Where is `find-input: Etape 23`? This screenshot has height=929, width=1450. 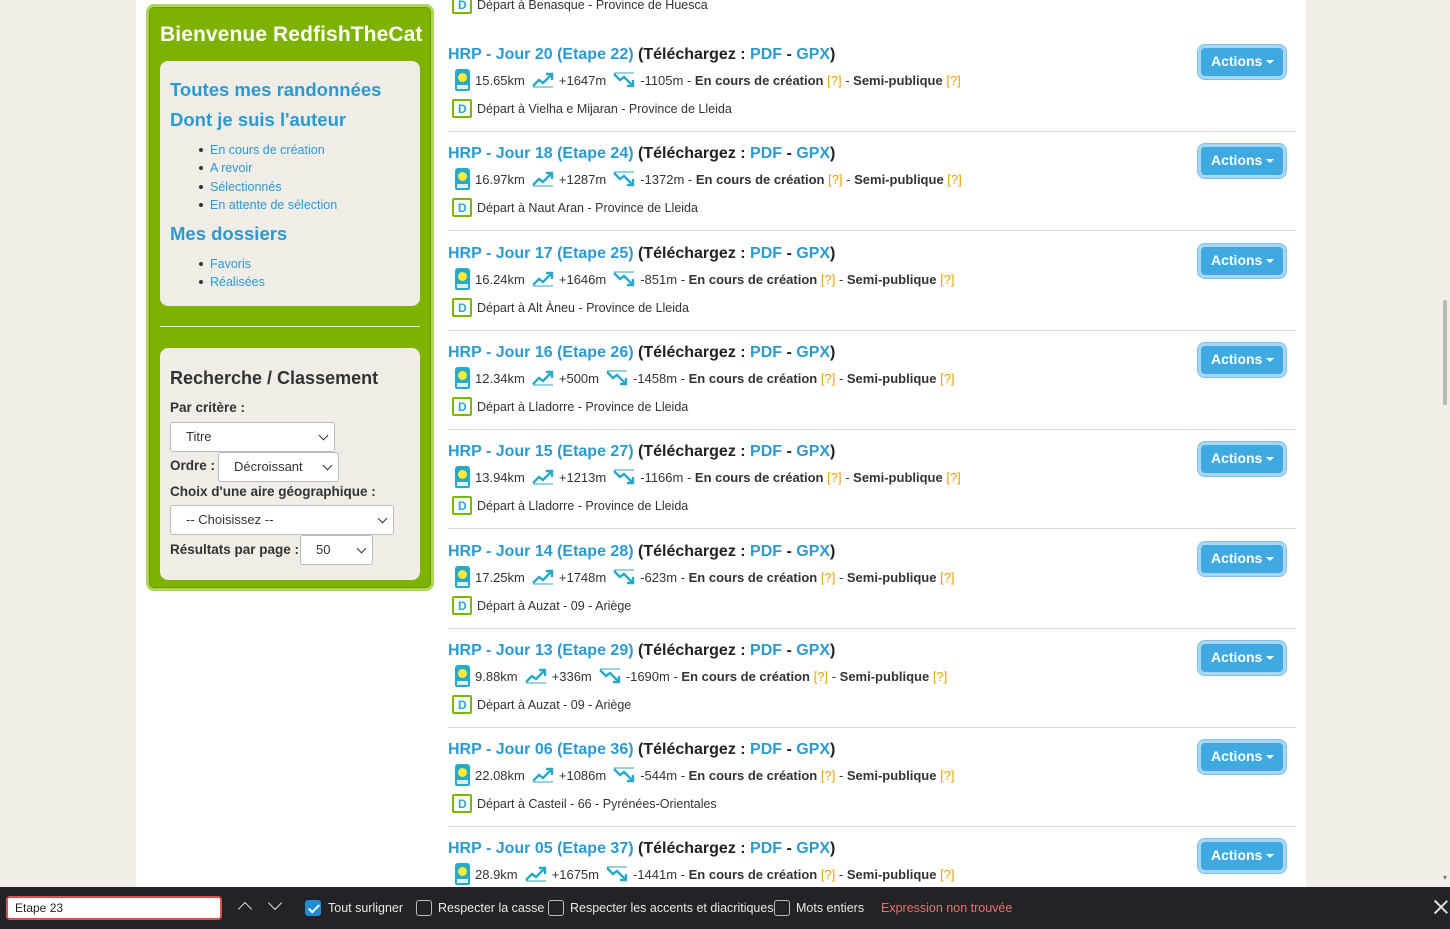 find-input: Etape 23 is located at coordinates (114, 908).